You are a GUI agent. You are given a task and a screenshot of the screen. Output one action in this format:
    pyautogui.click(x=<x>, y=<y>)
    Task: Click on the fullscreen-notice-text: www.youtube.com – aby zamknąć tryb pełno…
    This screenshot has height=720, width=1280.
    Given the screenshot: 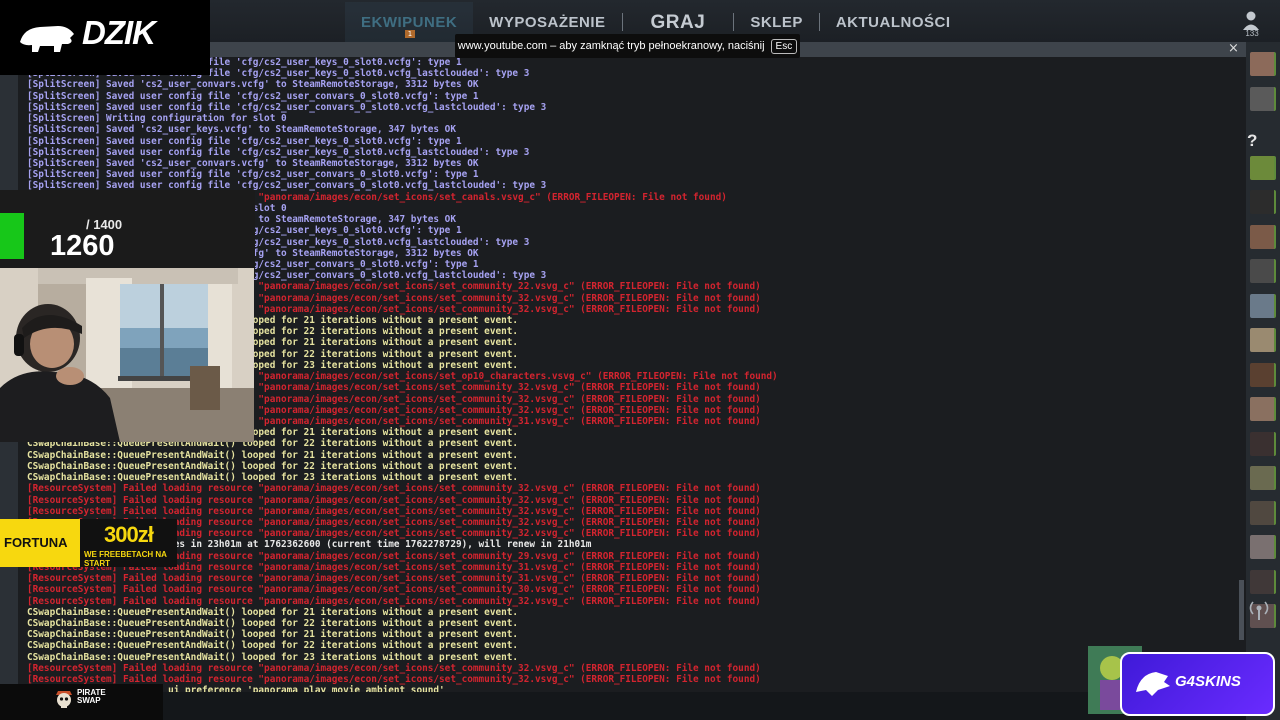 What is the action you would take?
    pyautogui.click(x=611, y=46)
    